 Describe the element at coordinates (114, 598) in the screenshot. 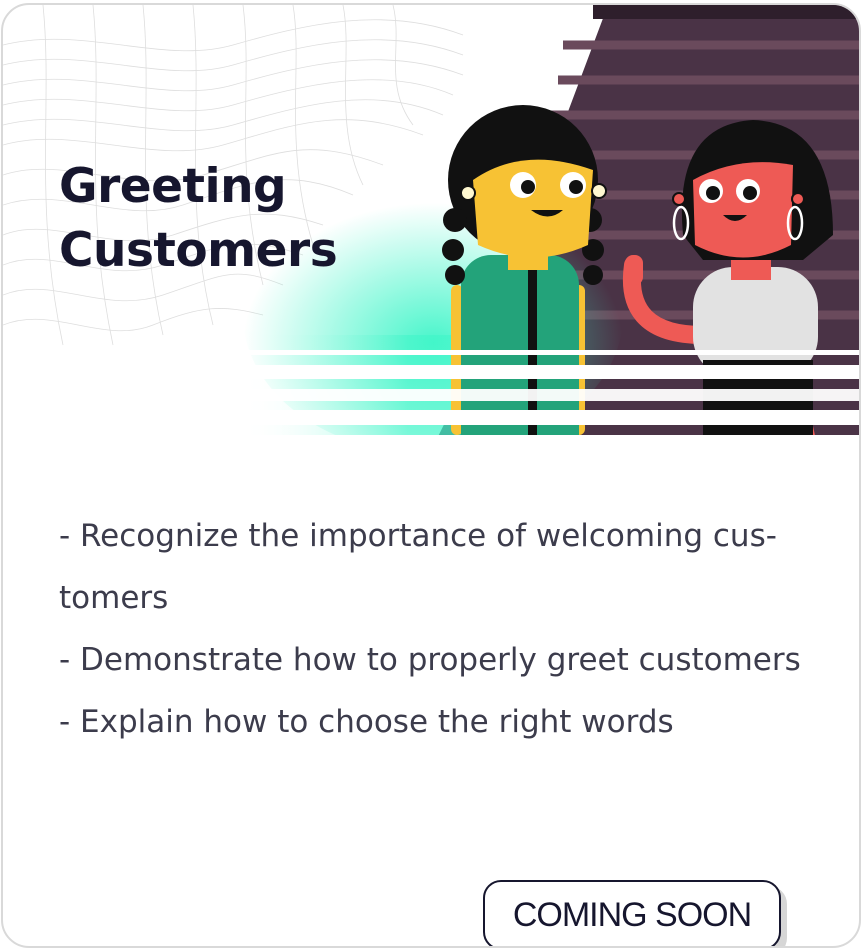

I see `objective-item: tomers` at that location.